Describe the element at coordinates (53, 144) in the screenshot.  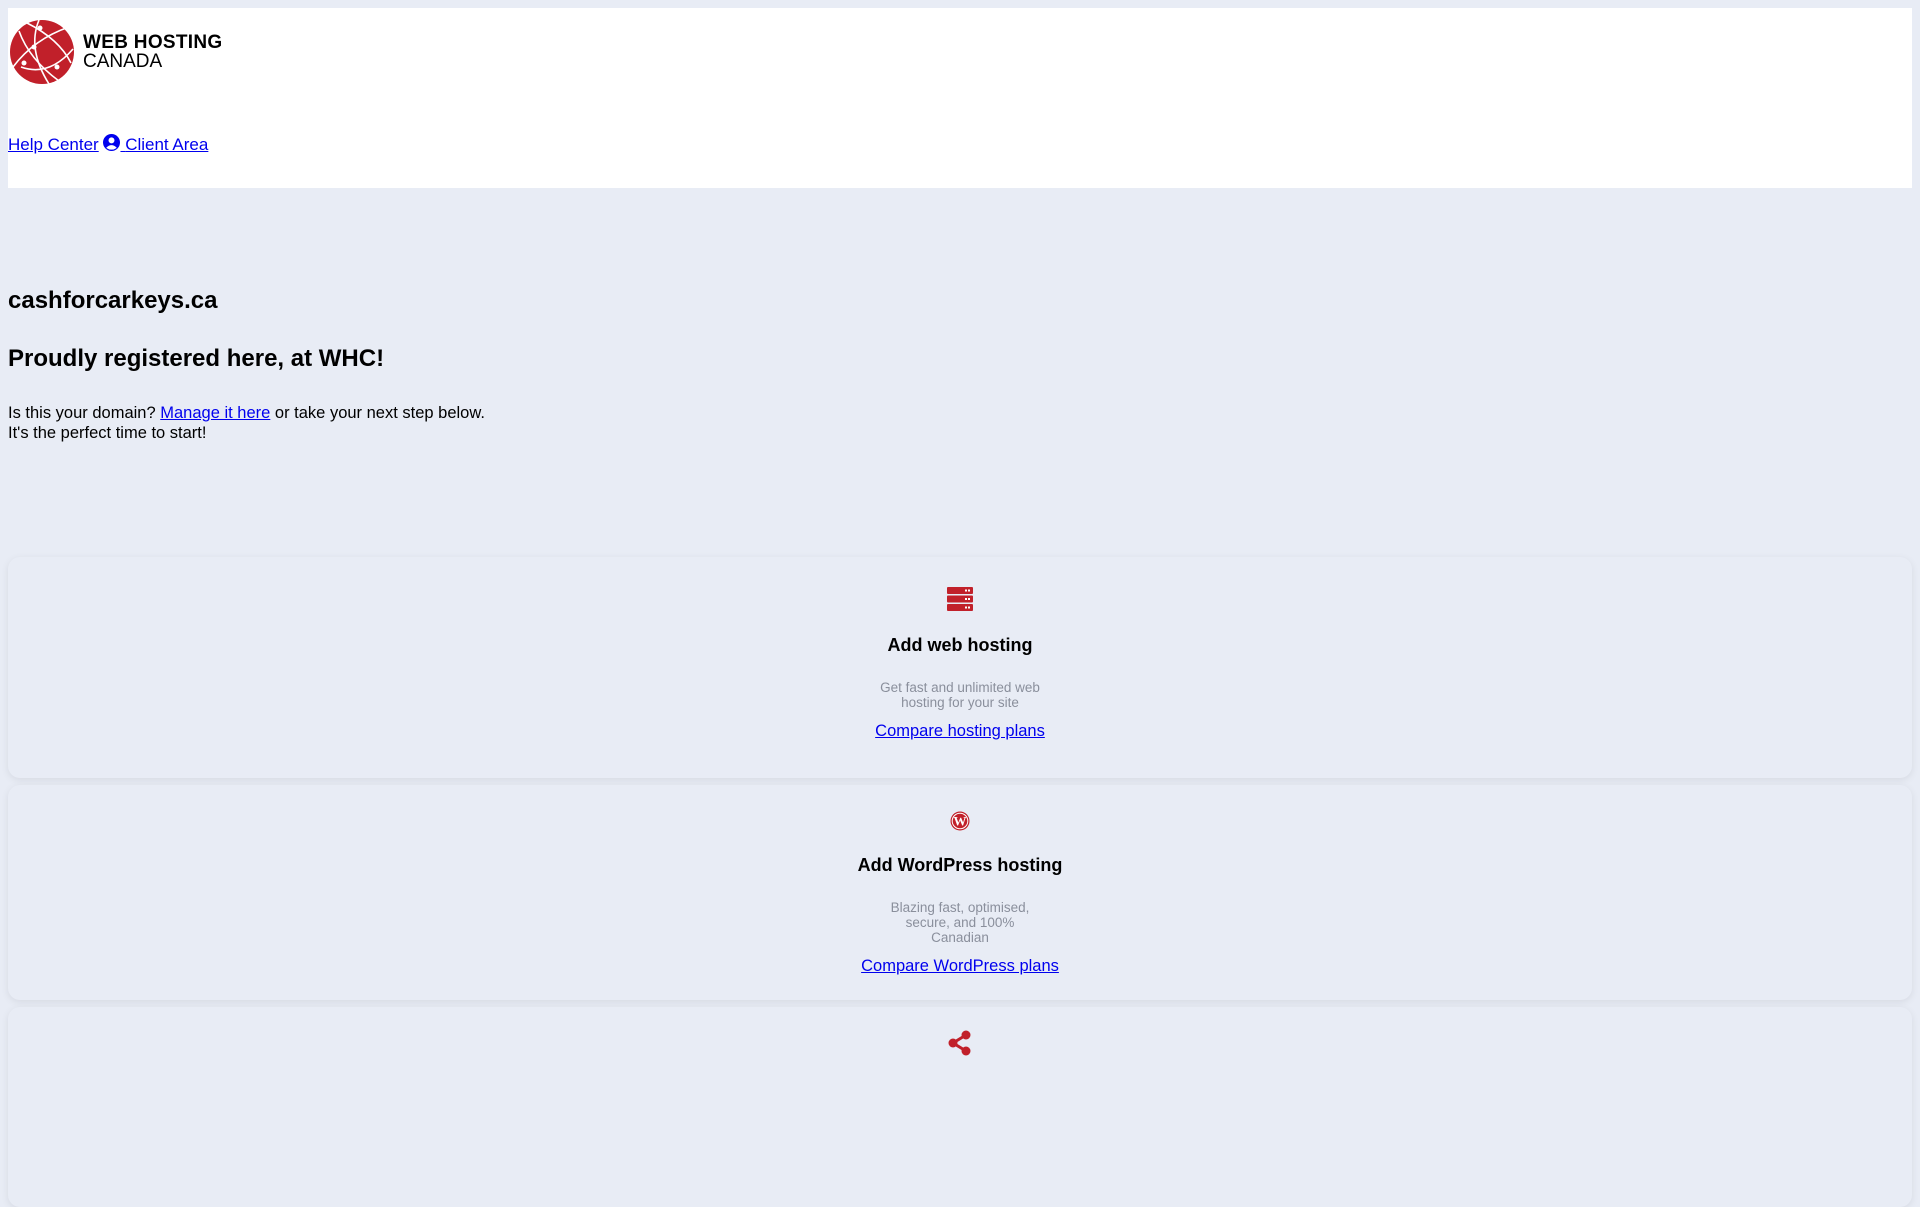
I see `help-center-link: Help Center` at that location.